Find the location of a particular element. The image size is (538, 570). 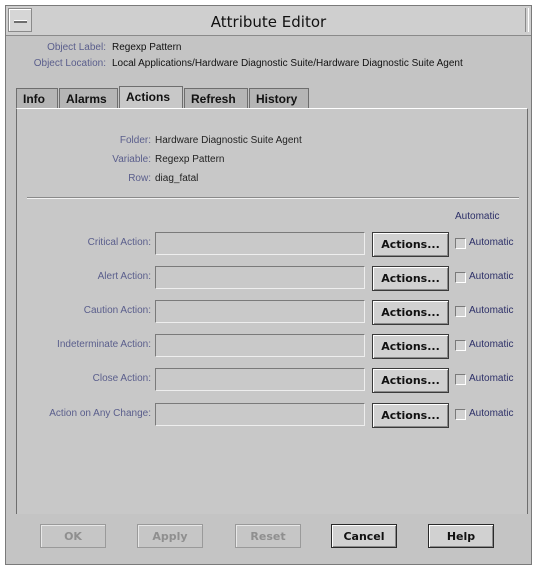

alert-action-field is located at coordinates (260, 277).